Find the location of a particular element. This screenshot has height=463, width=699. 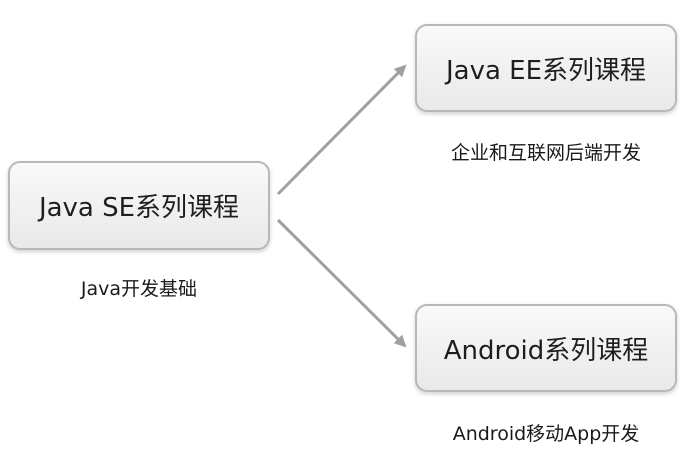

java-ee-node: Java EE系列课程 is located at coordinates (546, 68).